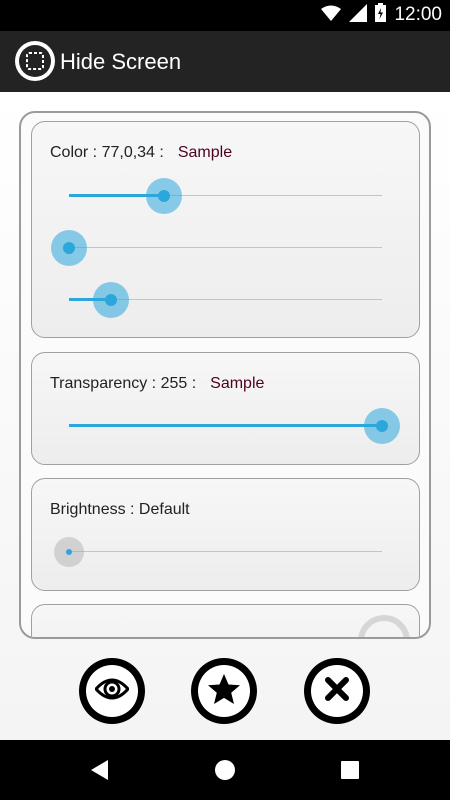 Image resolution: width=450 pixels, height=800 pixels. Describe the element at coordinates (418, 14) in the screenshot. I see `clock: 12:00` at that location.